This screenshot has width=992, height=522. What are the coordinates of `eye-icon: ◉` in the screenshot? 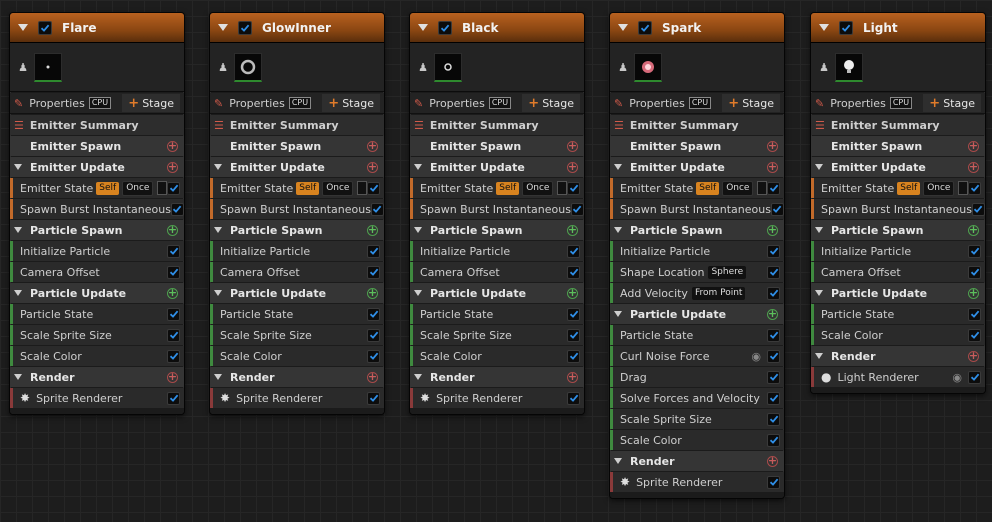 It's located at (756, 356).